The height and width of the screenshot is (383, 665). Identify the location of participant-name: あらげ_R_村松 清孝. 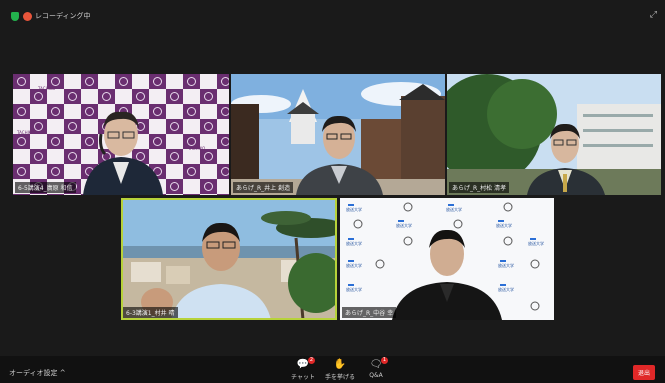
(479, 187).